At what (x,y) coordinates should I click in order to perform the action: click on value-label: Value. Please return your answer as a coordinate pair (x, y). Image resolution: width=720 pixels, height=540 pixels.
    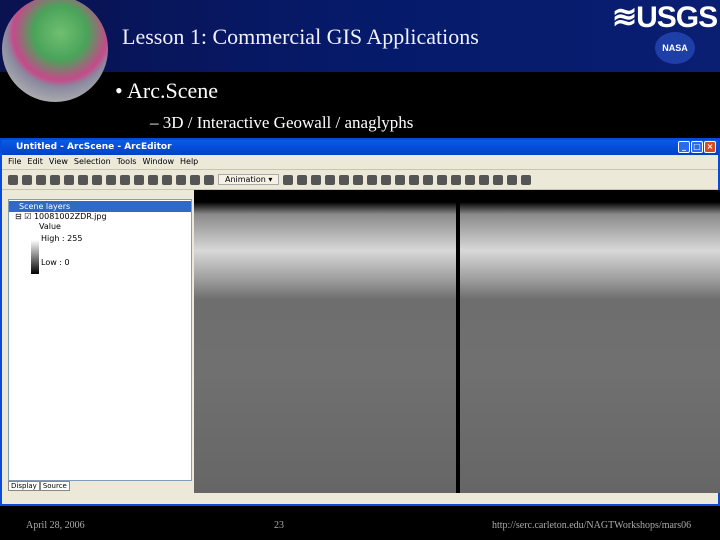
    Looking at the image, I should click on (50, 226).